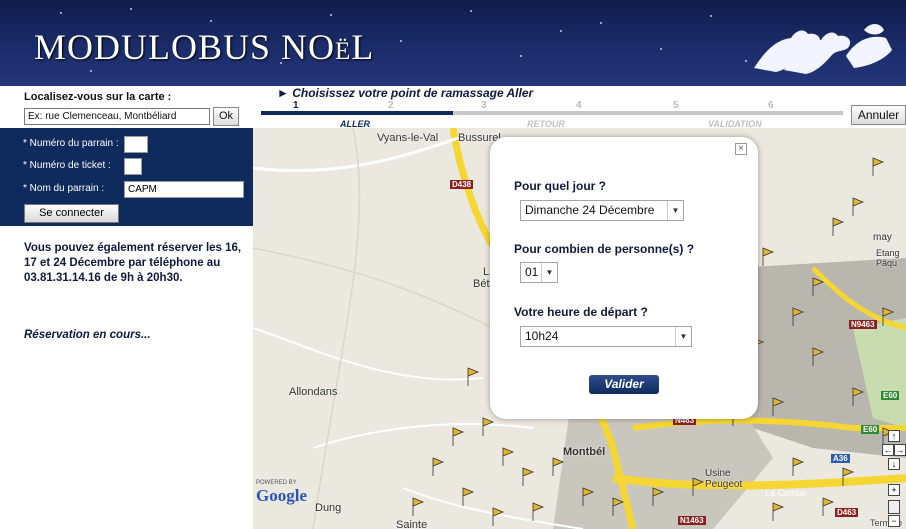  What do you see at coordinates (328, 508) in the screenshot?
I see `map-label-dung: Dung` at bounding box center [328, 508].